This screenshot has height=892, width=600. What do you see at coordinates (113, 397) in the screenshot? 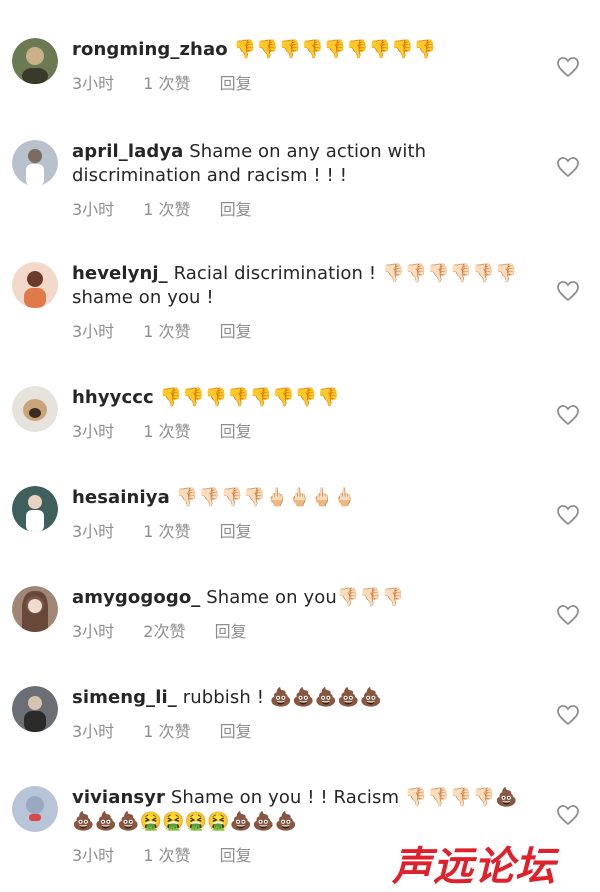
I see `comment-username: hhyyccc` at bounding box center [113, 397].